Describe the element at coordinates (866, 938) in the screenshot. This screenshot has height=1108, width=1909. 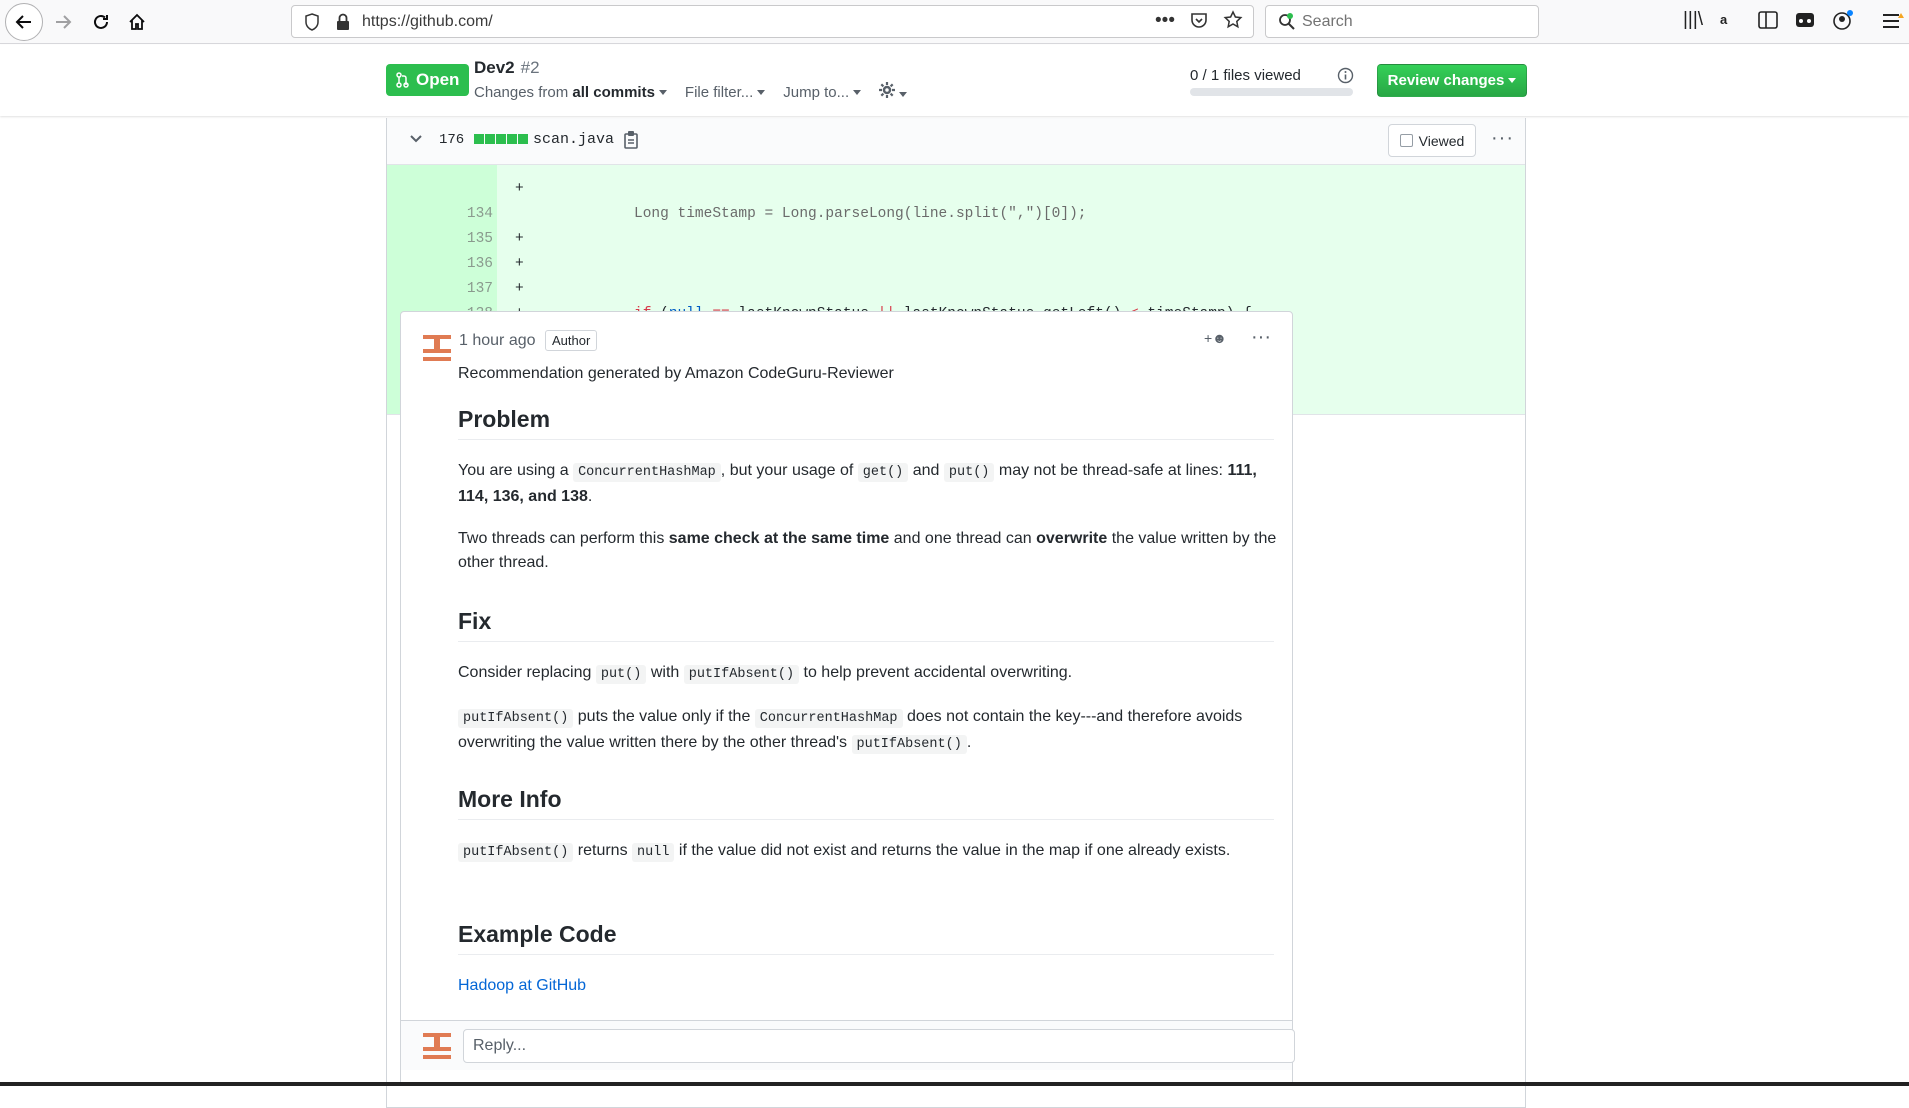
I see `heading-example-code: Example Code` at that location.